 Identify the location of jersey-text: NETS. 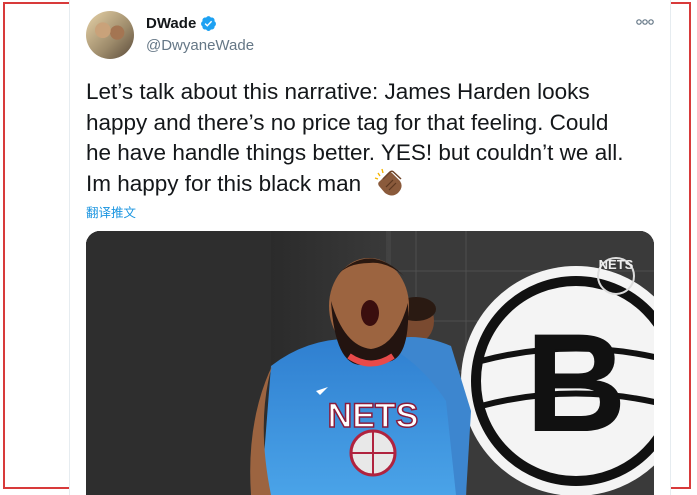
(373, 416).